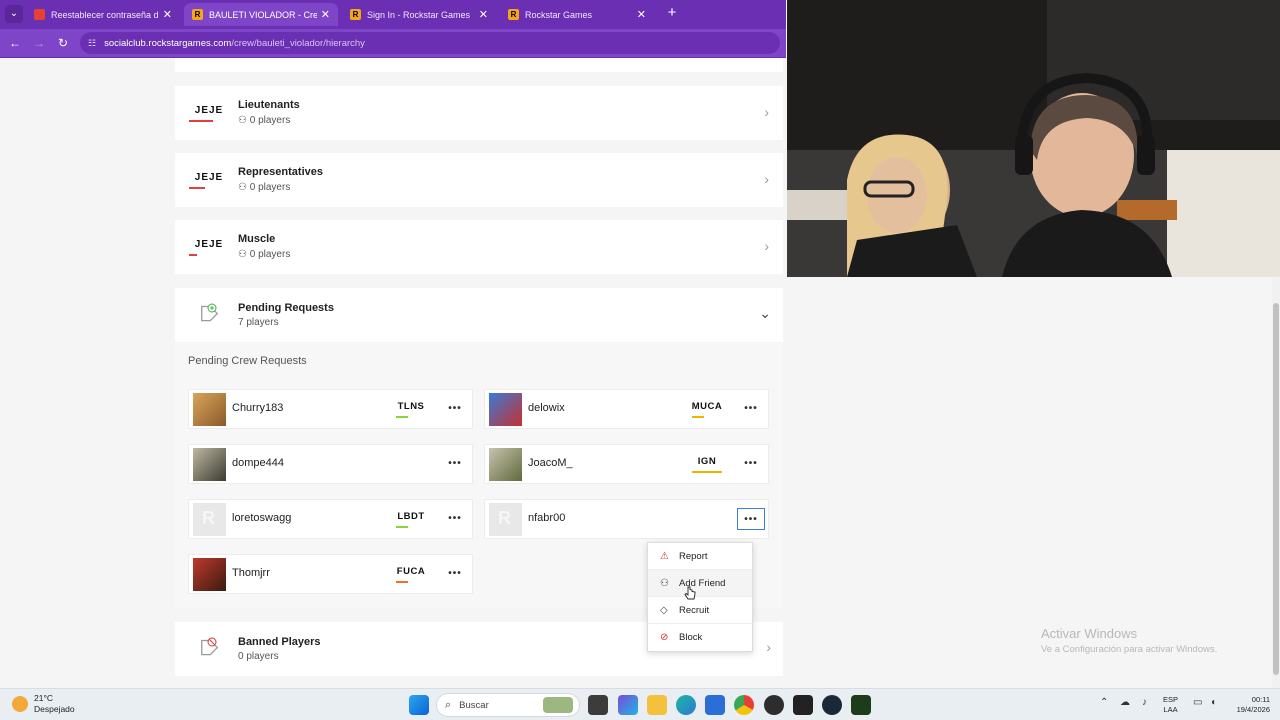 Image resolution: width=1280 pixels, height=720 pixels. What do you see at coordinates (1033, 138) in the screenshot?
I see `webcam-image` at bounding box center [1033, 138].